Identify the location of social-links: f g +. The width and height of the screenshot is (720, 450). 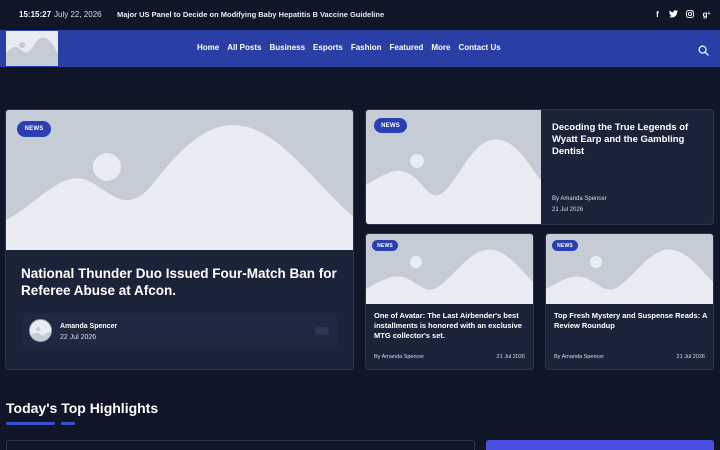
(682, 14).